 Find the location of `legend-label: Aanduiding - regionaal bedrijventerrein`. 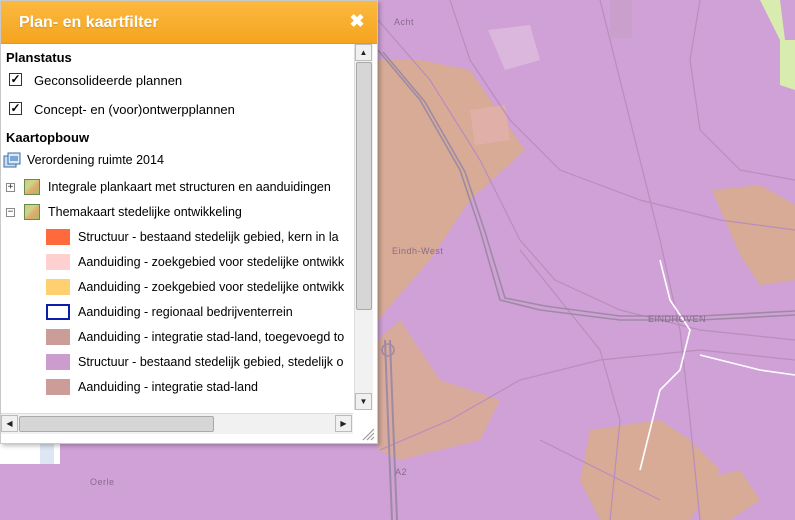

legend-label: Aanduiding - regionaal bedrijventerrein is located at coordinates (185, 312).